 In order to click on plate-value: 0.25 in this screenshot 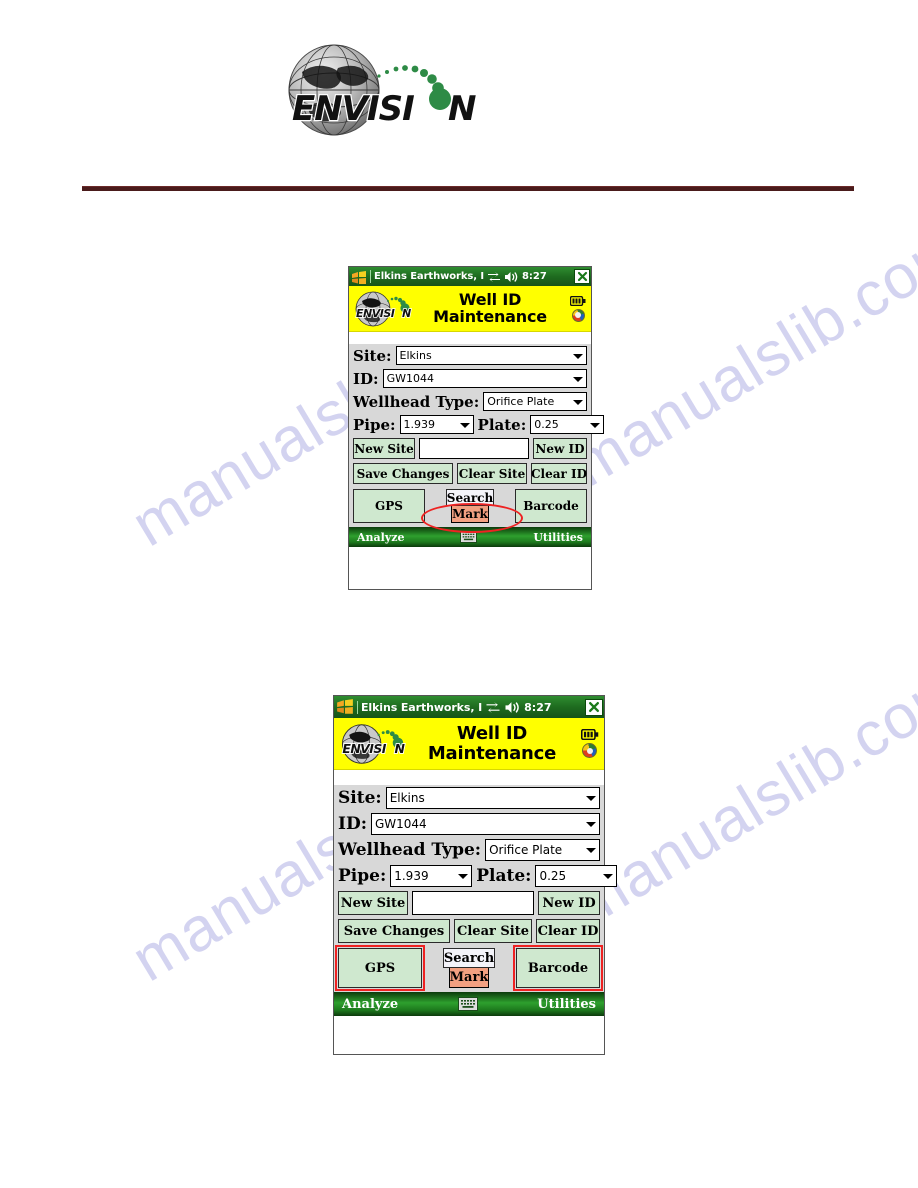, I will do `click(553, 876)`.